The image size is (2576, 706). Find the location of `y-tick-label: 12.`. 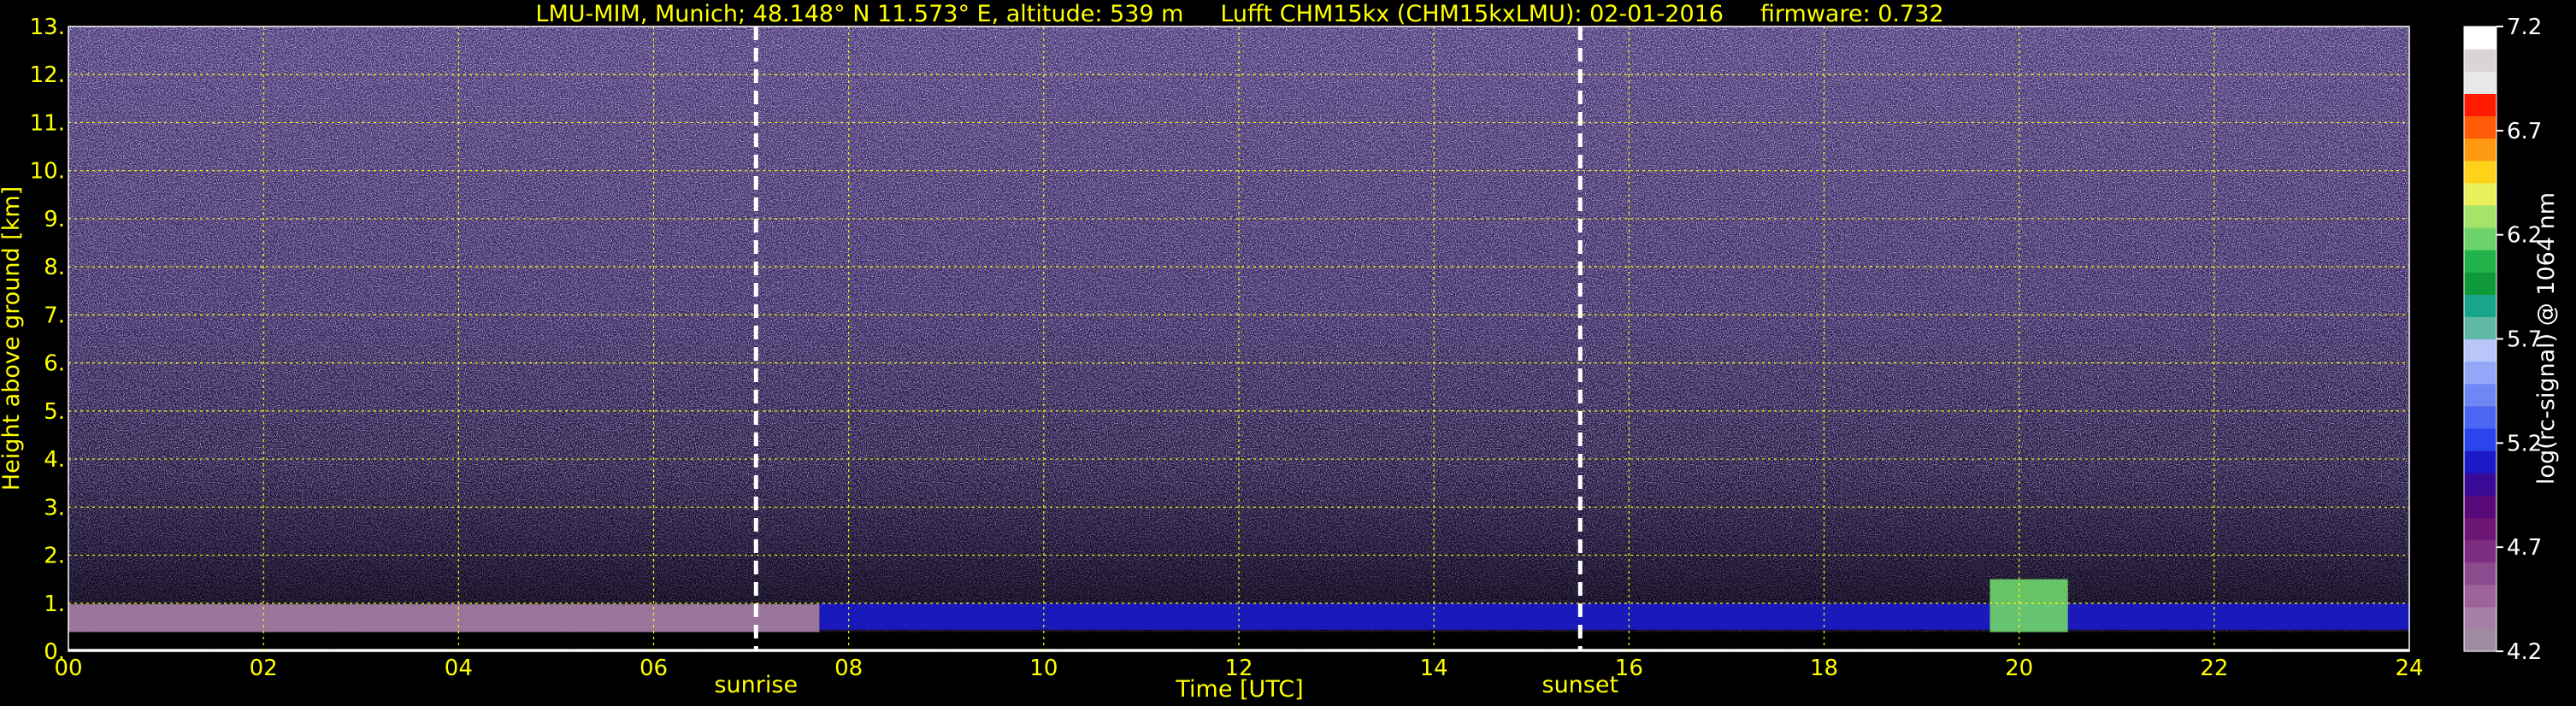

y-tick-label: 12. is located at coordinates (47, 75).